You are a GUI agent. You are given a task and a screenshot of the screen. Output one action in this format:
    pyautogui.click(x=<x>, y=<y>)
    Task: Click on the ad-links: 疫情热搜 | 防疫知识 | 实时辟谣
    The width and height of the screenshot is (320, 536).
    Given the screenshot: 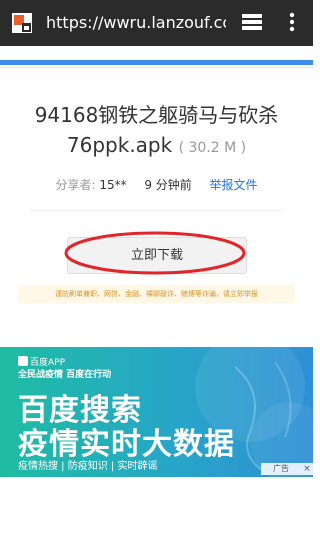 What is the action you would take?
    pyautogui.click(x=88, y=466)
    